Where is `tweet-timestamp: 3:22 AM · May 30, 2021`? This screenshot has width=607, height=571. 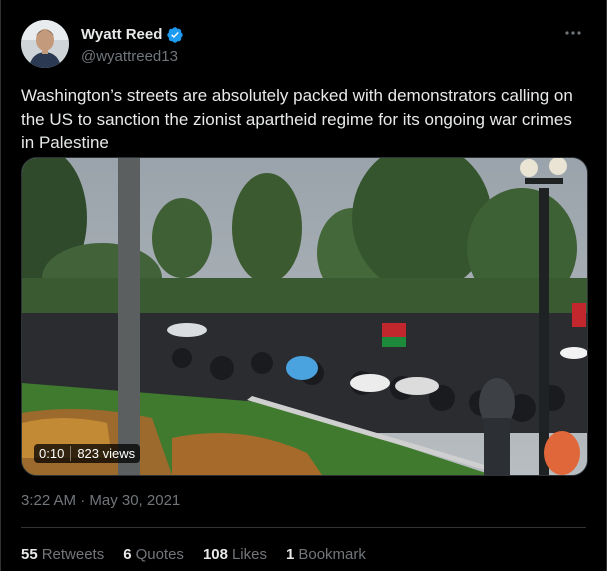
tweet-timestamp: 3:22 AM · May 30, 2021 is located at coordinates (100, 500).